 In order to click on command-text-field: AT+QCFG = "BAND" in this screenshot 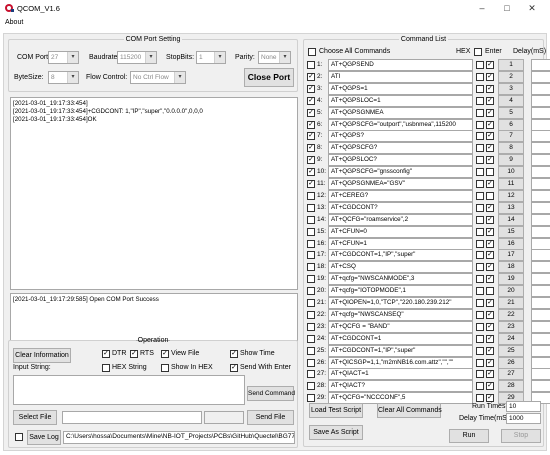, I will do `click(400, 326)`.